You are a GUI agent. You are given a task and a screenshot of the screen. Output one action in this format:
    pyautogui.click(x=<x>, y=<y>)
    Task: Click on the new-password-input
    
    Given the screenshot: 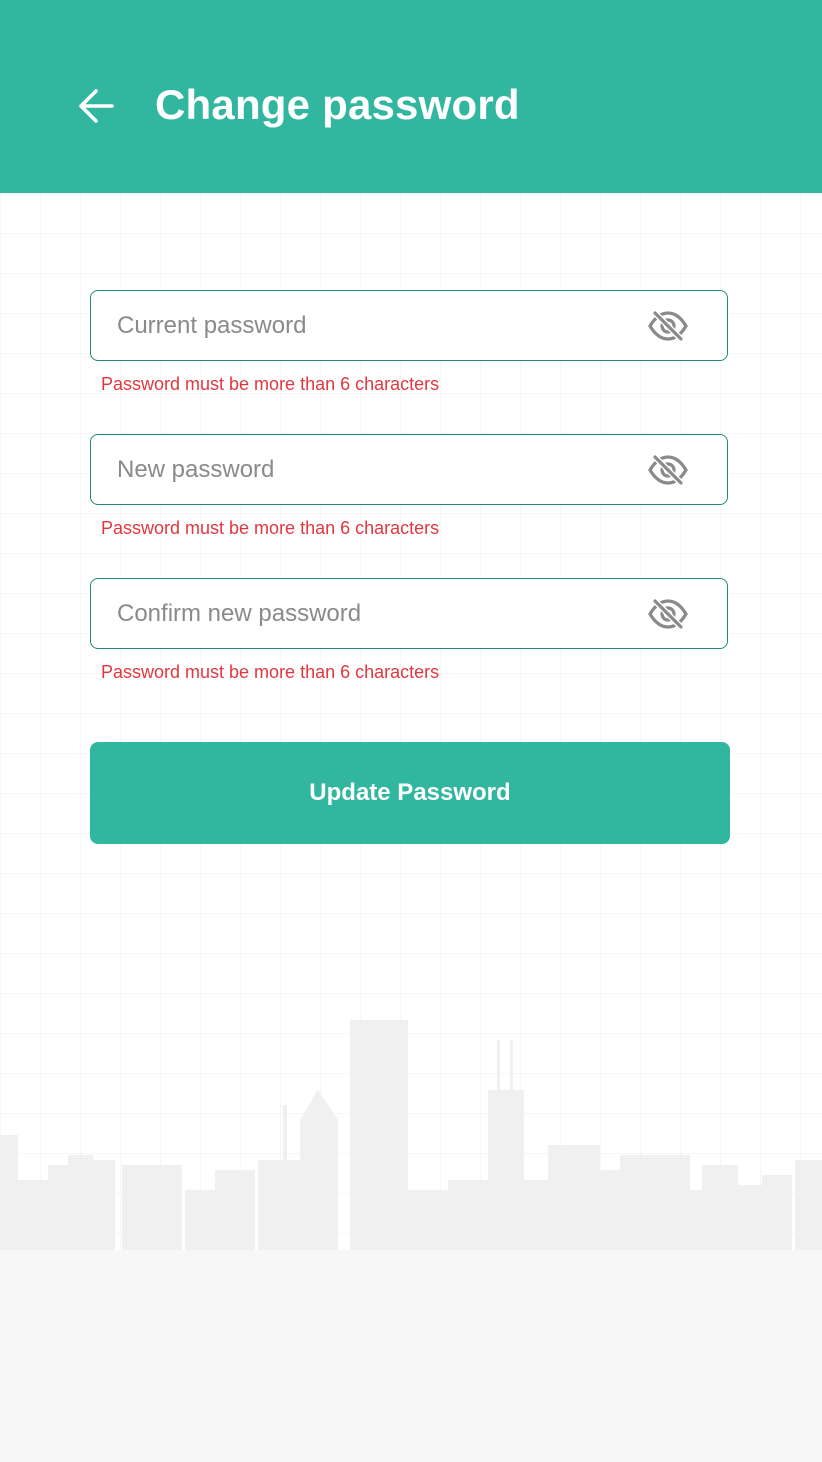 What is the action you would take?
    pyautogui.click(x=367, y=469)
    